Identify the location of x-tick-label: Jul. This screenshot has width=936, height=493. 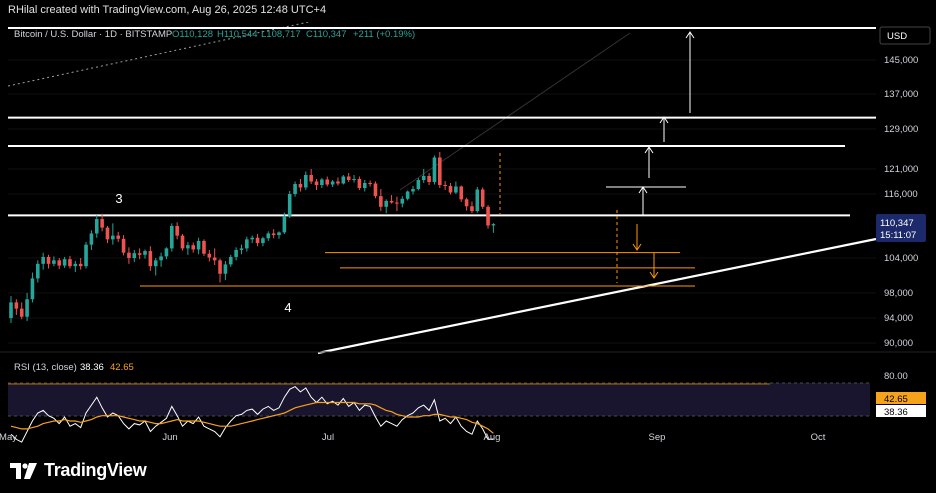
(328, 437).